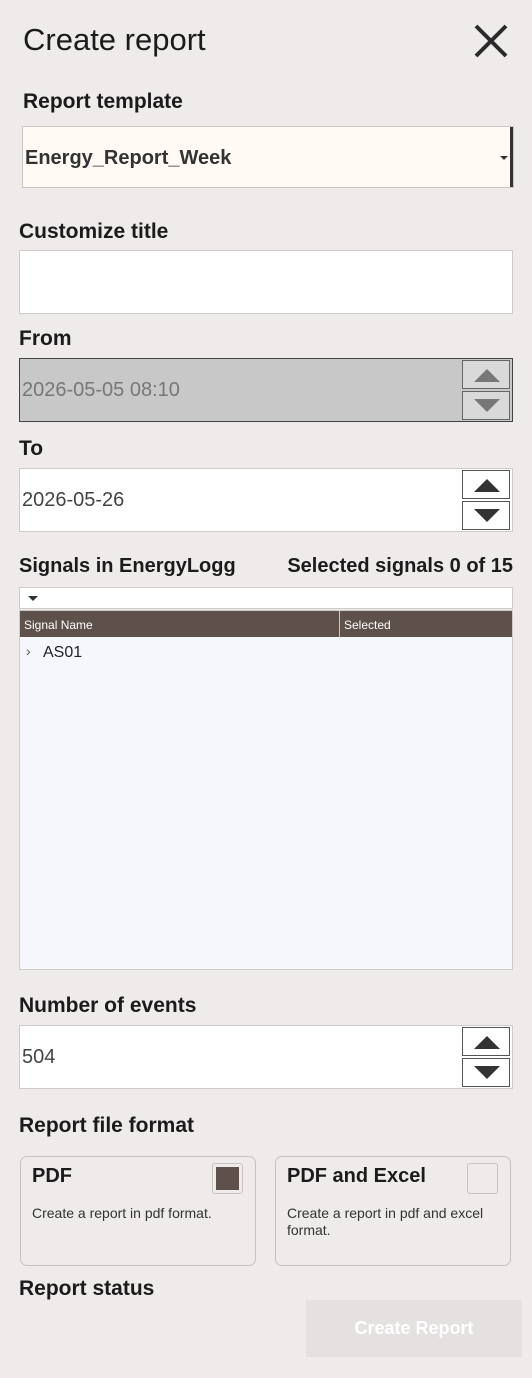 The width and height of the screenshot is (532, 1378). What do you see at coordinates (114, 39) in the screenshot?
I see `page-title: Create report` at bounding box center [114, 39].